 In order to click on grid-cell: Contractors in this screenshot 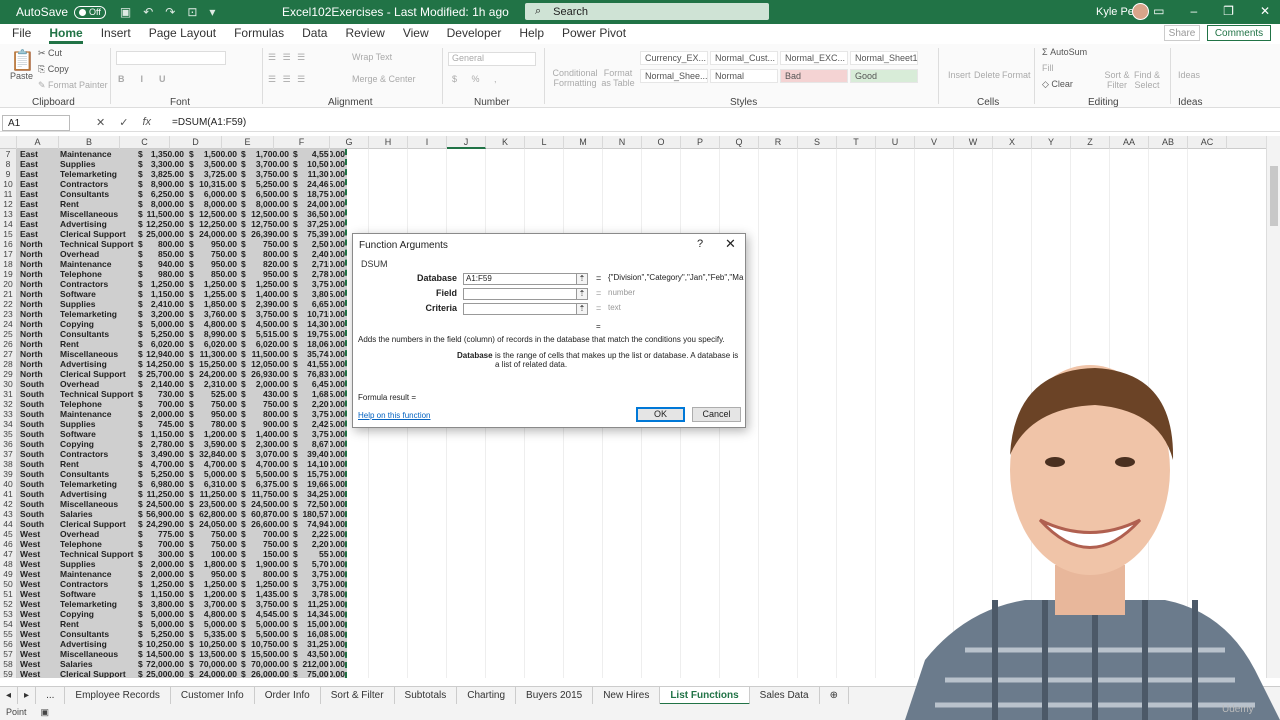, I will do `click(98, 184)`.